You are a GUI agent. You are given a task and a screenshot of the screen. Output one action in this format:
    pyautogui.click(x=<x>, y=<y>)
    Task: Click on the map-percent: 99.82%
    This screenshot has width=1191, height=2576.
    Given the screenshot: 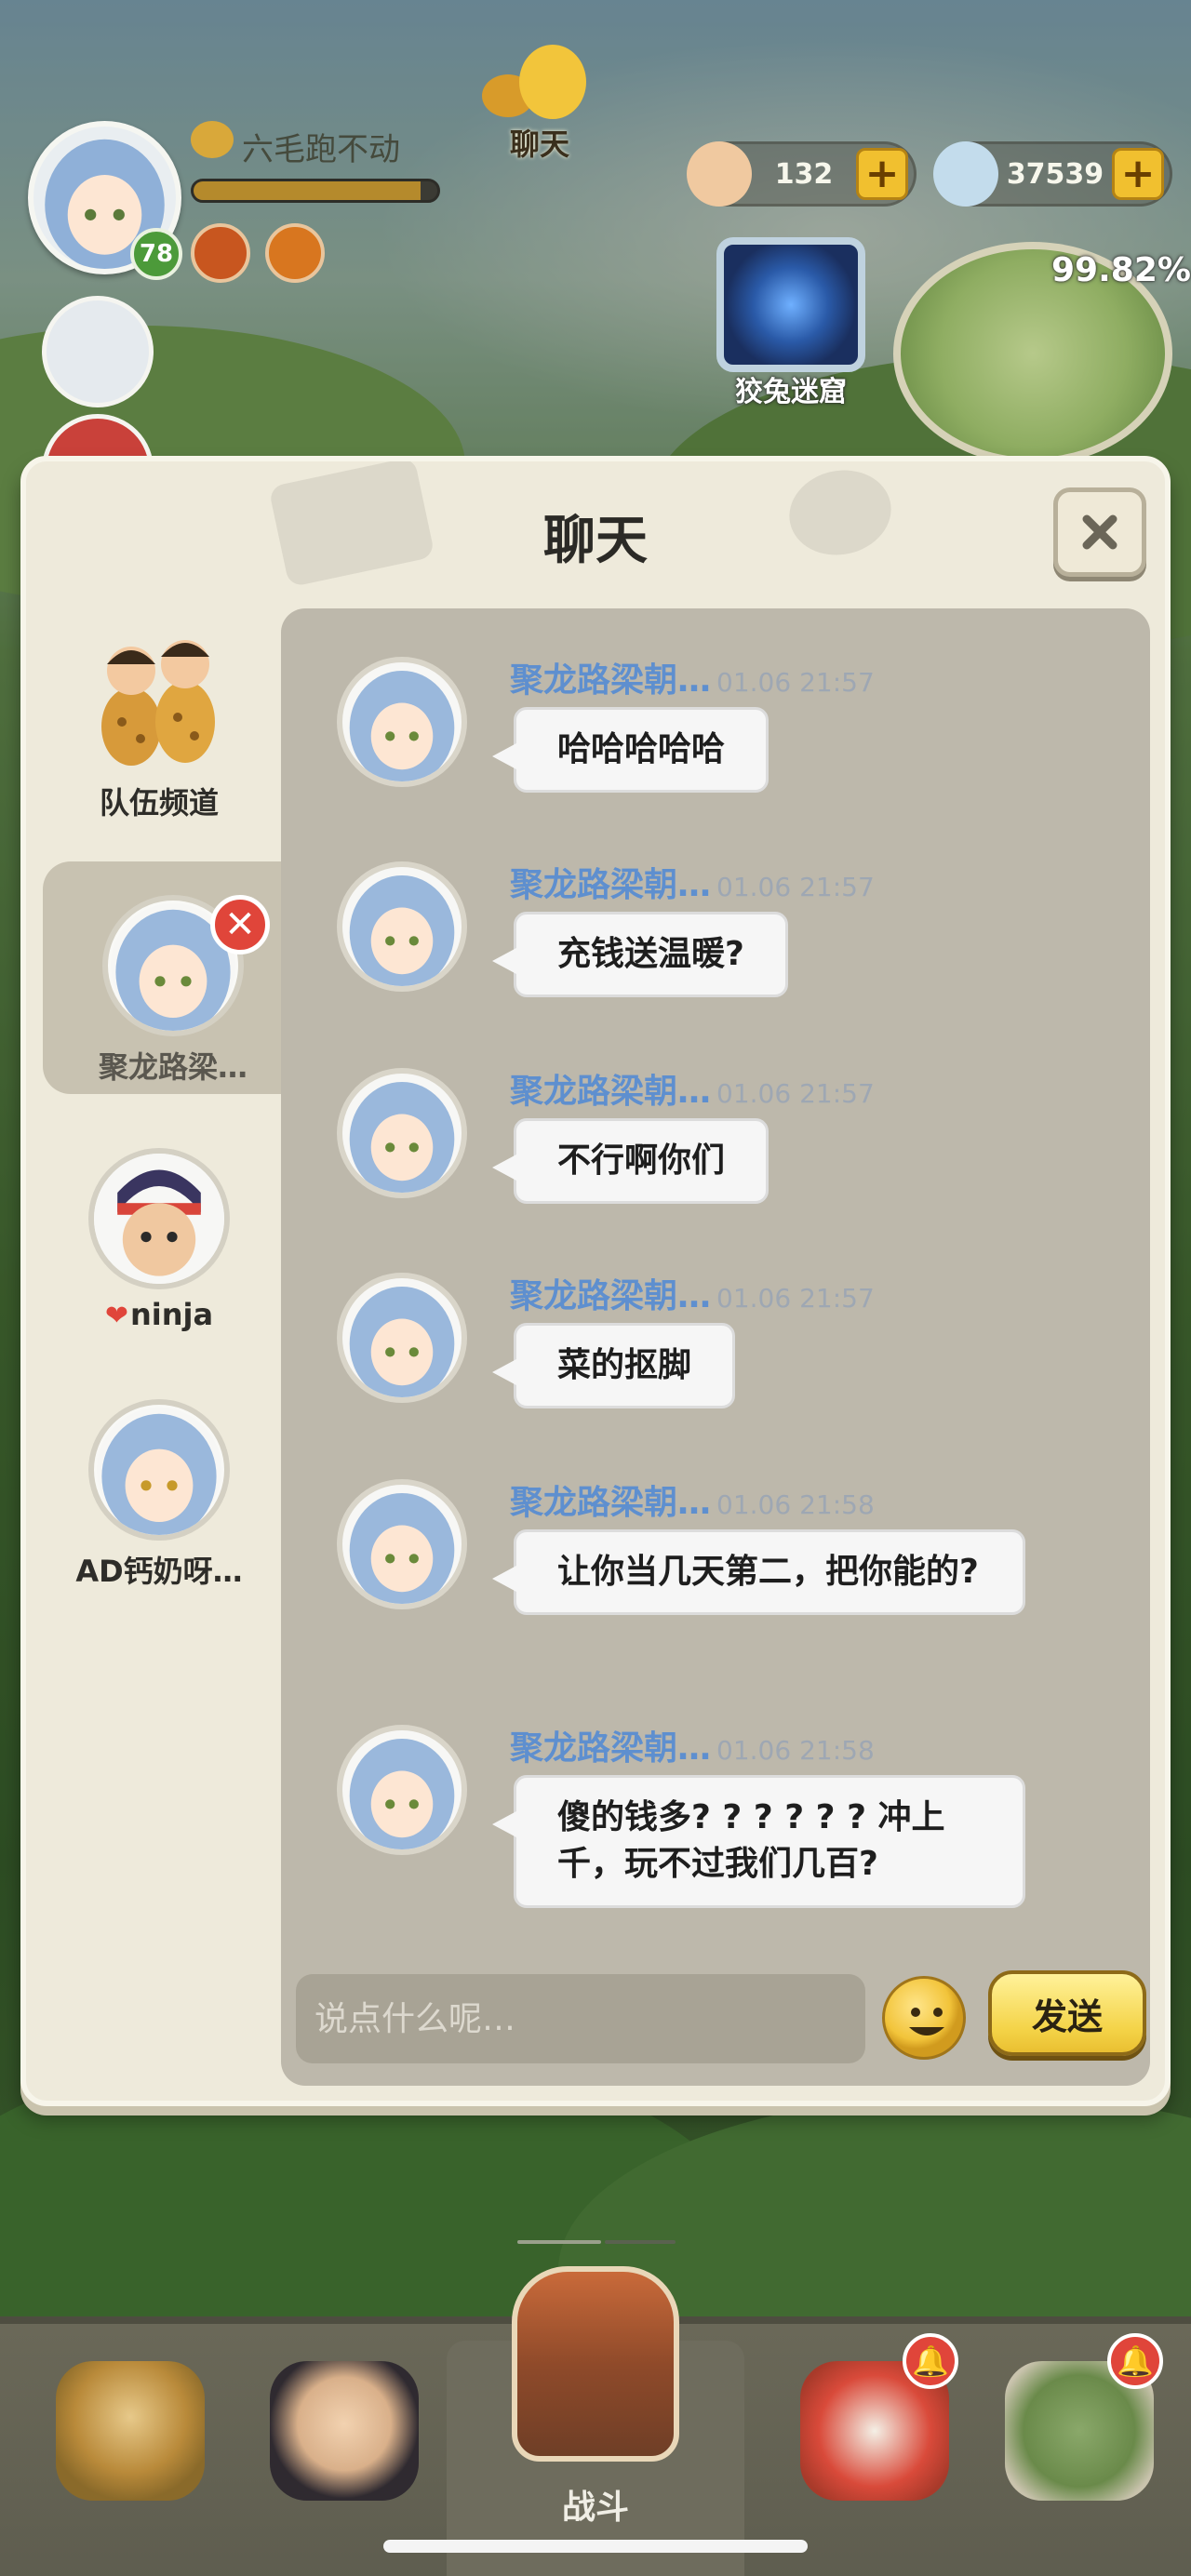 What is the action you would take?
    pyautogui.click(x=1121, y=270)
    